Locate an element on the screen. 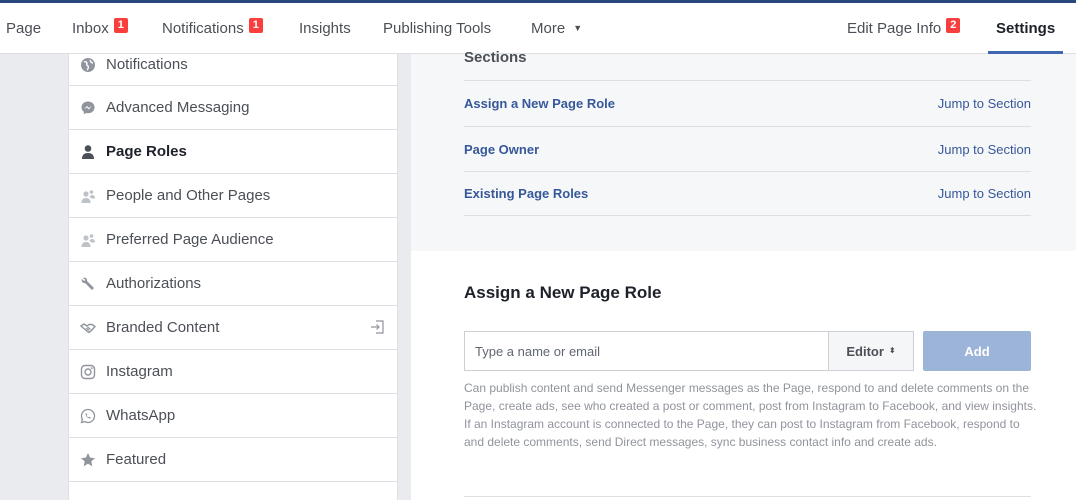 This screenshot has height=500, width=1076. star-icon is located at coordinates (88, 460).